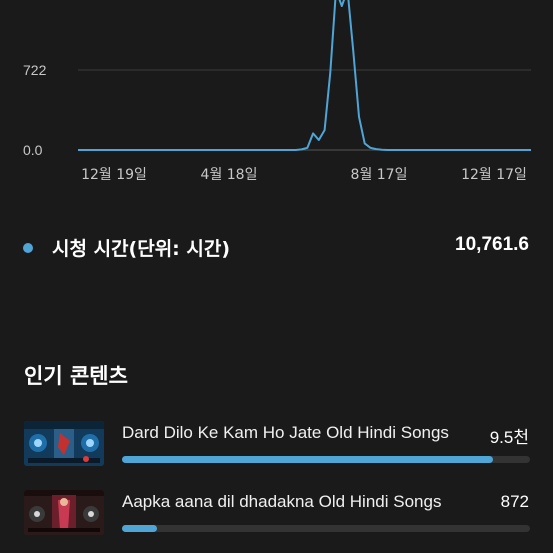  What do you see at coordinates (33, 150) in the screenshot?
I see `y-tick-label: 0.0` at bounding box center [33, 150].